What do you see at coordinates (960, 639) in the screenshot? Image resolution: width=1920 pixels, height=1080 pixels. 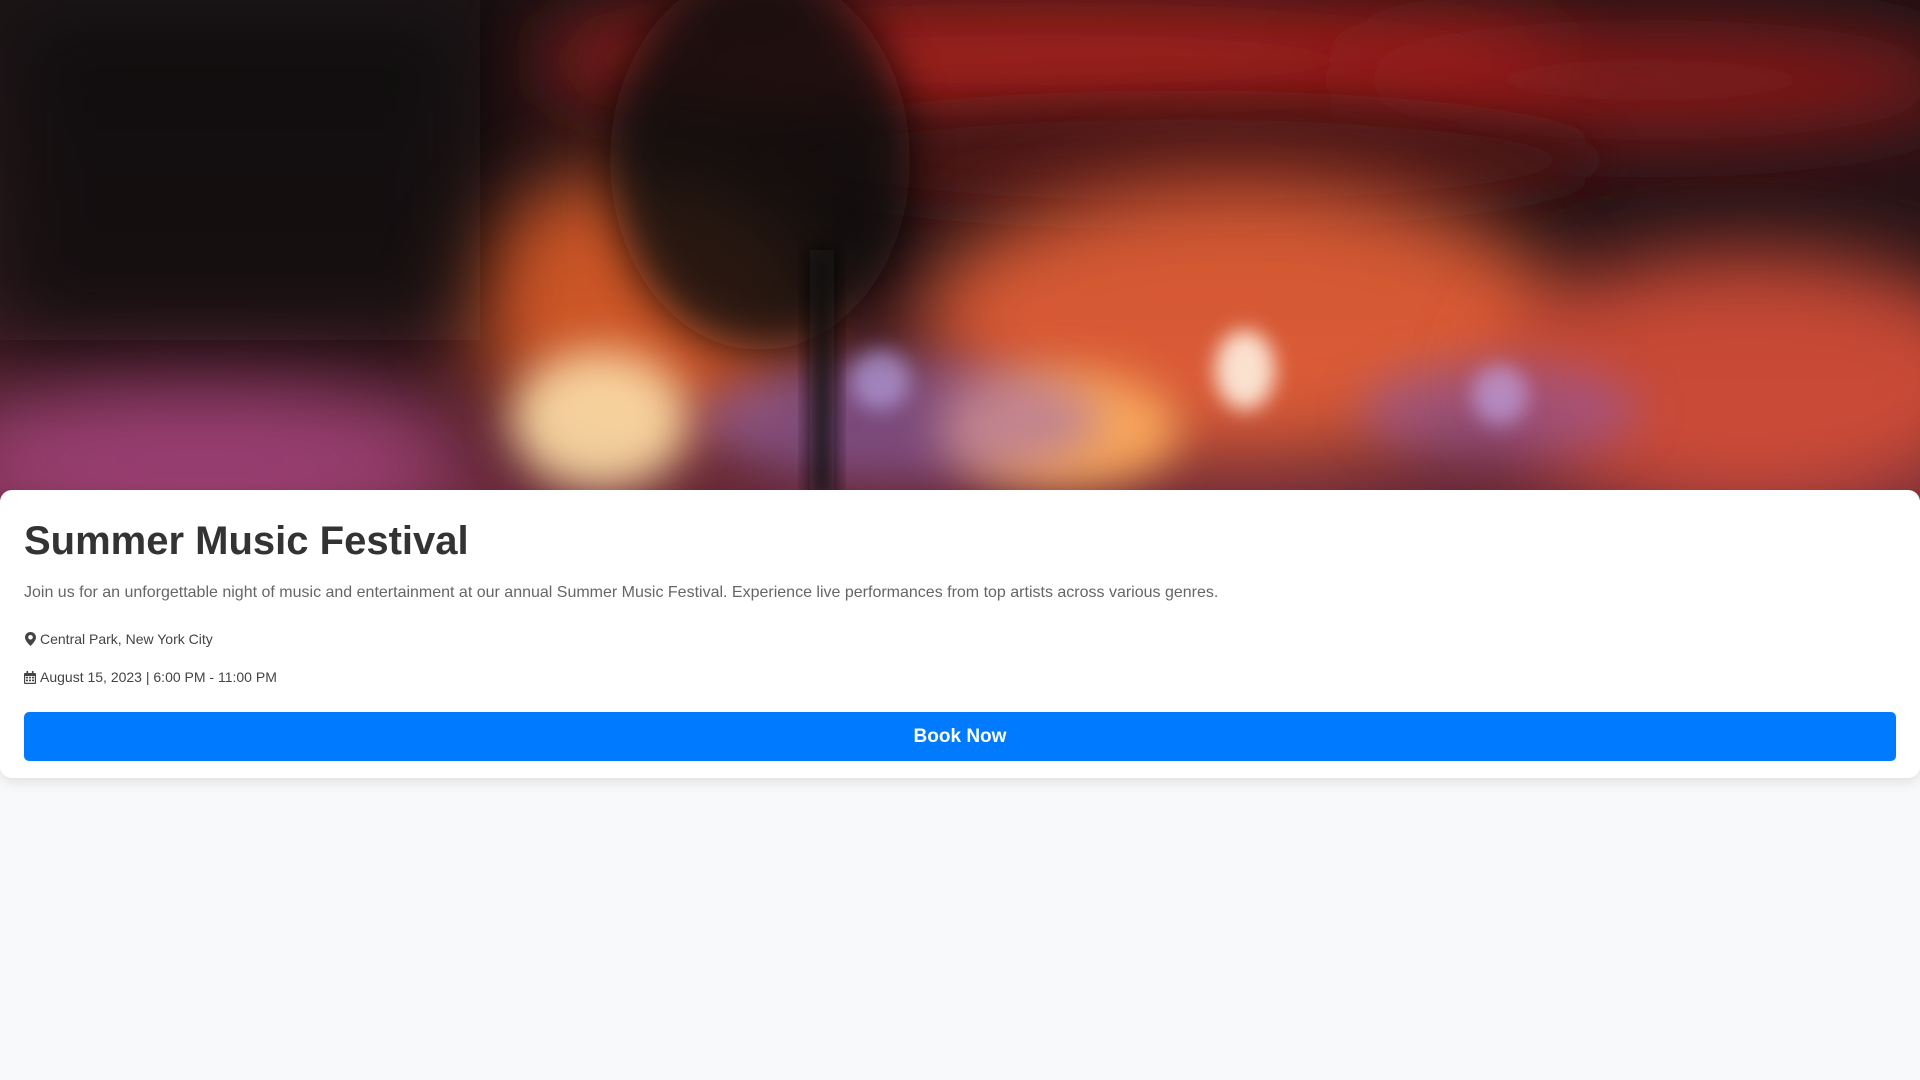 I see `event-location: Central Park, New York City` at bounding box center [960, 639].